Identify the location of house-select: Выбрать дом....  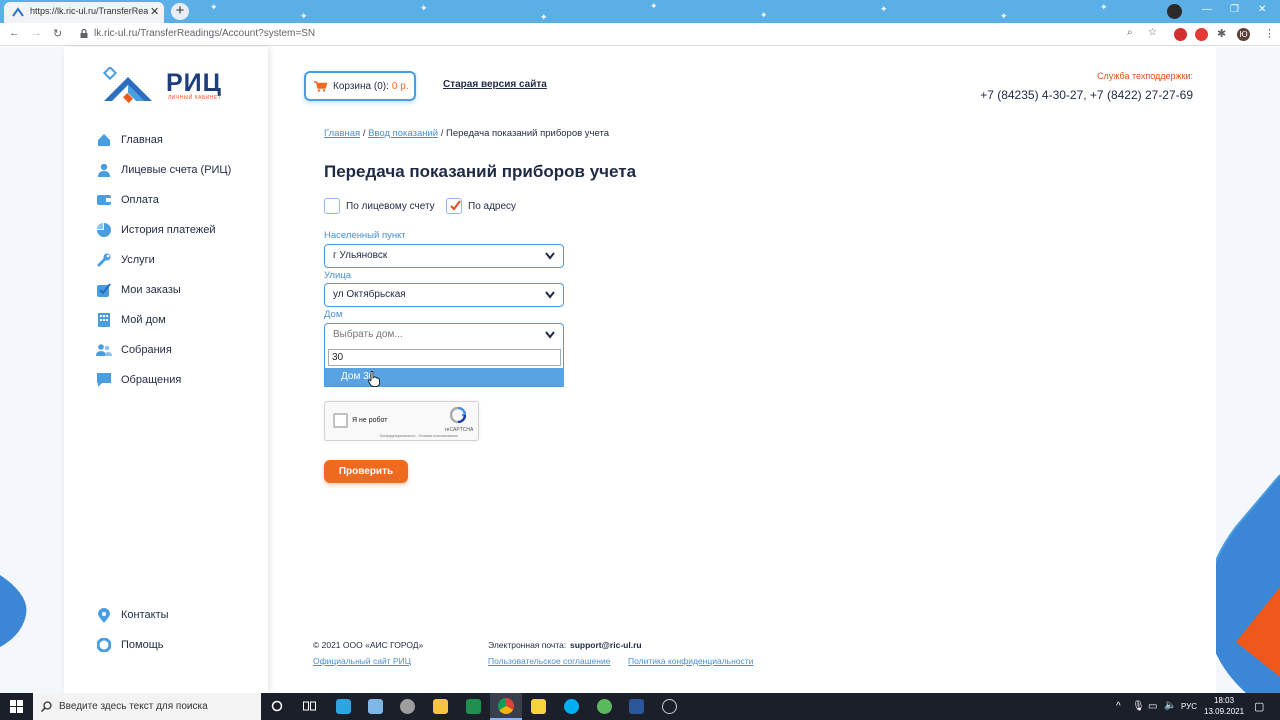
(444, 335).